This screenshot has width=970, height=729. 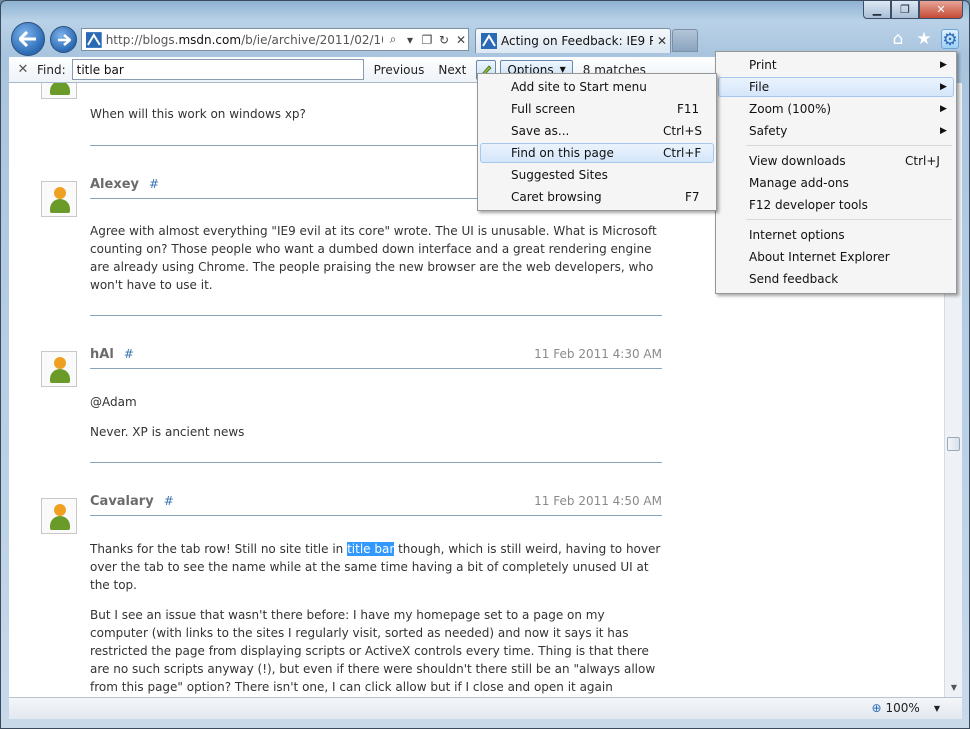 What do you see at coordinates (167, 432) in the screenshot?
I see `comment-text: Never. XP is ancient news` at bounding box center [167, 432].